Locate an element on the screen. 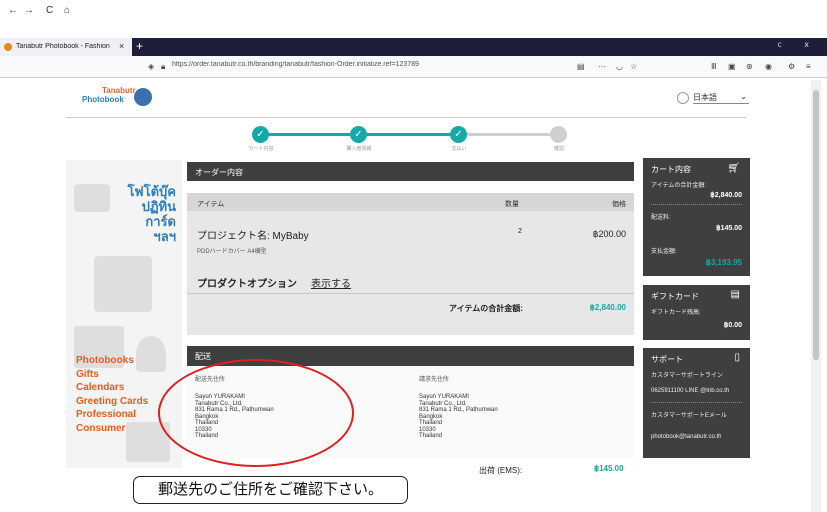 The height and width of the screenshot is (512, 827). item-price: ฿200.00 is located at coordinates (609, 234).